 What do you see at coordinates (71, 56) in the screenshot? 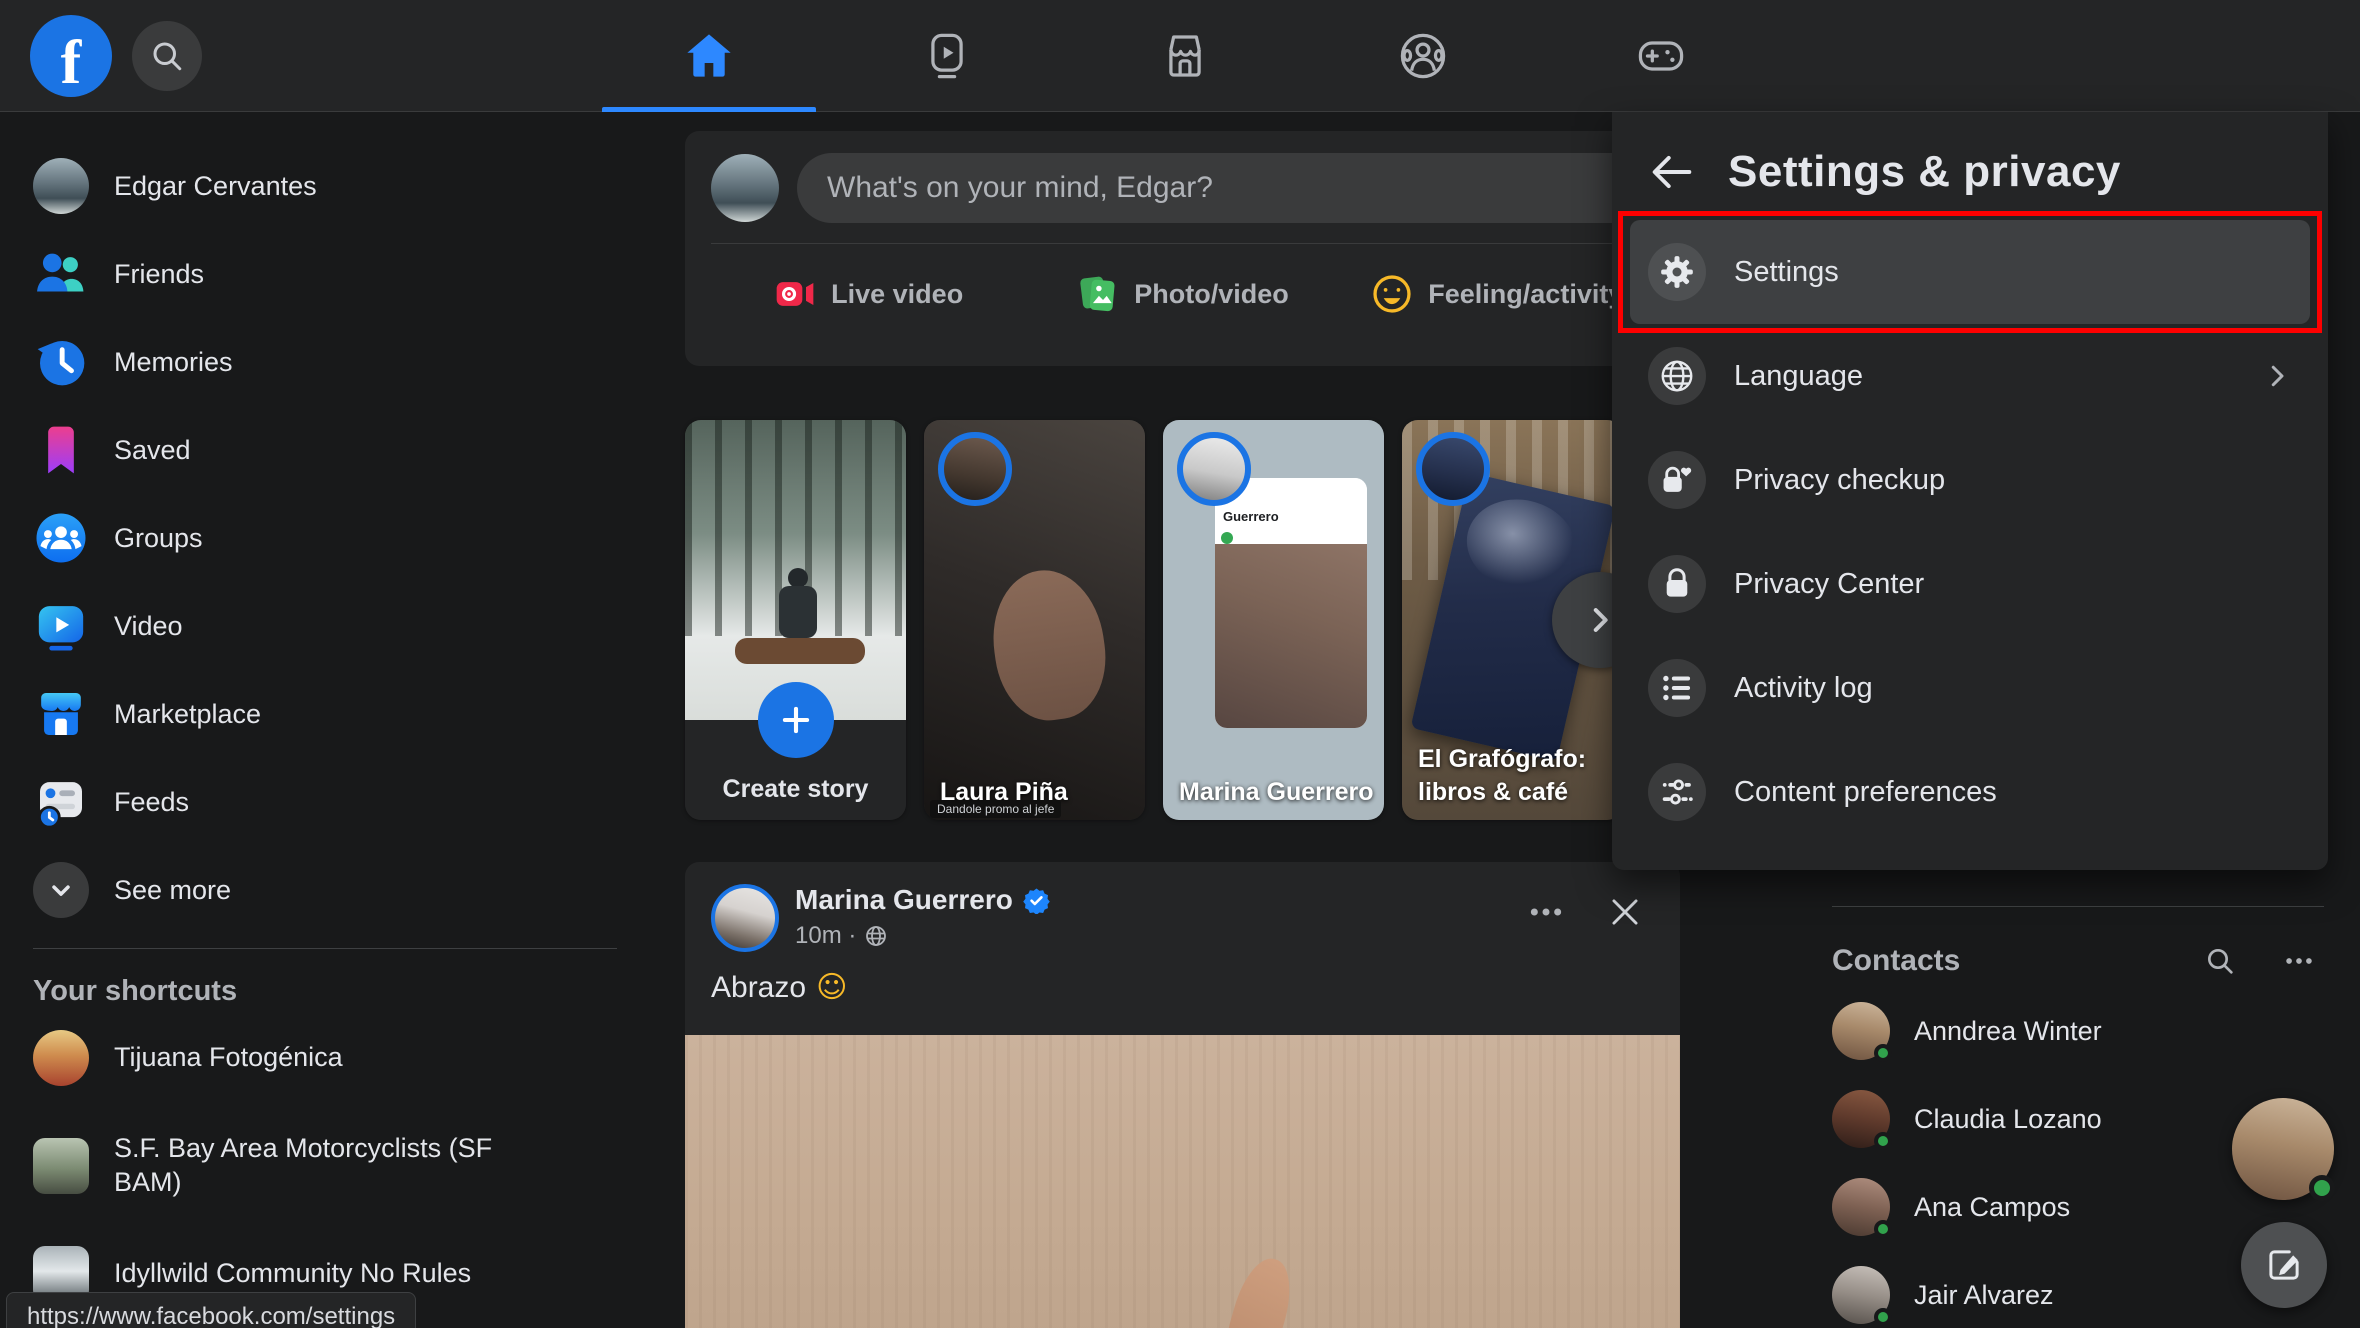
I see `facebook-logo: f` at bounding box center [71, 56].